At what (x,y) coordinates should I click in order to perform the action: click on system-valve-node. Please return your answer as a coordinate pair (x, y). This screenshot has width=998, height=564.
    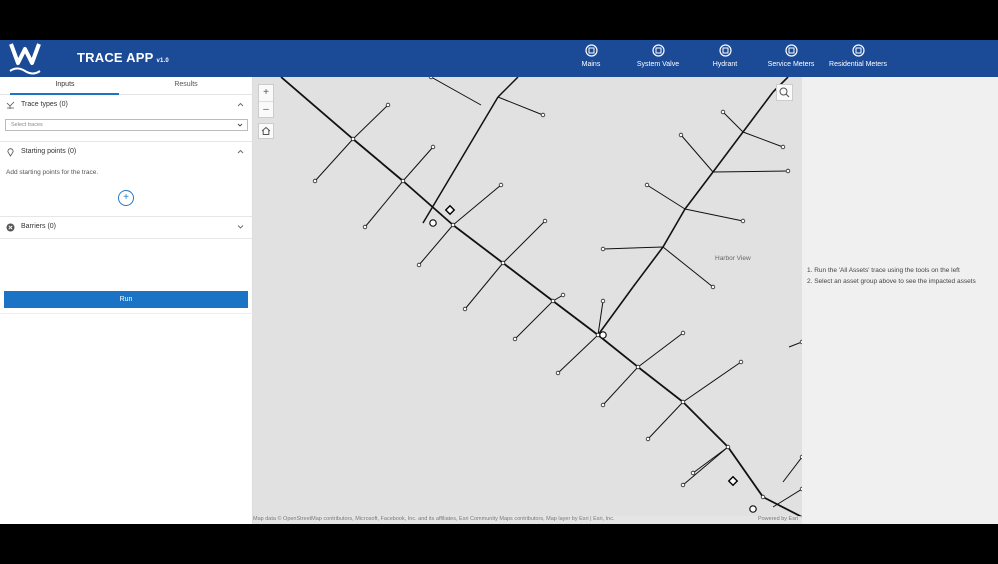
    Looking at the image, I should click on (733, 481).